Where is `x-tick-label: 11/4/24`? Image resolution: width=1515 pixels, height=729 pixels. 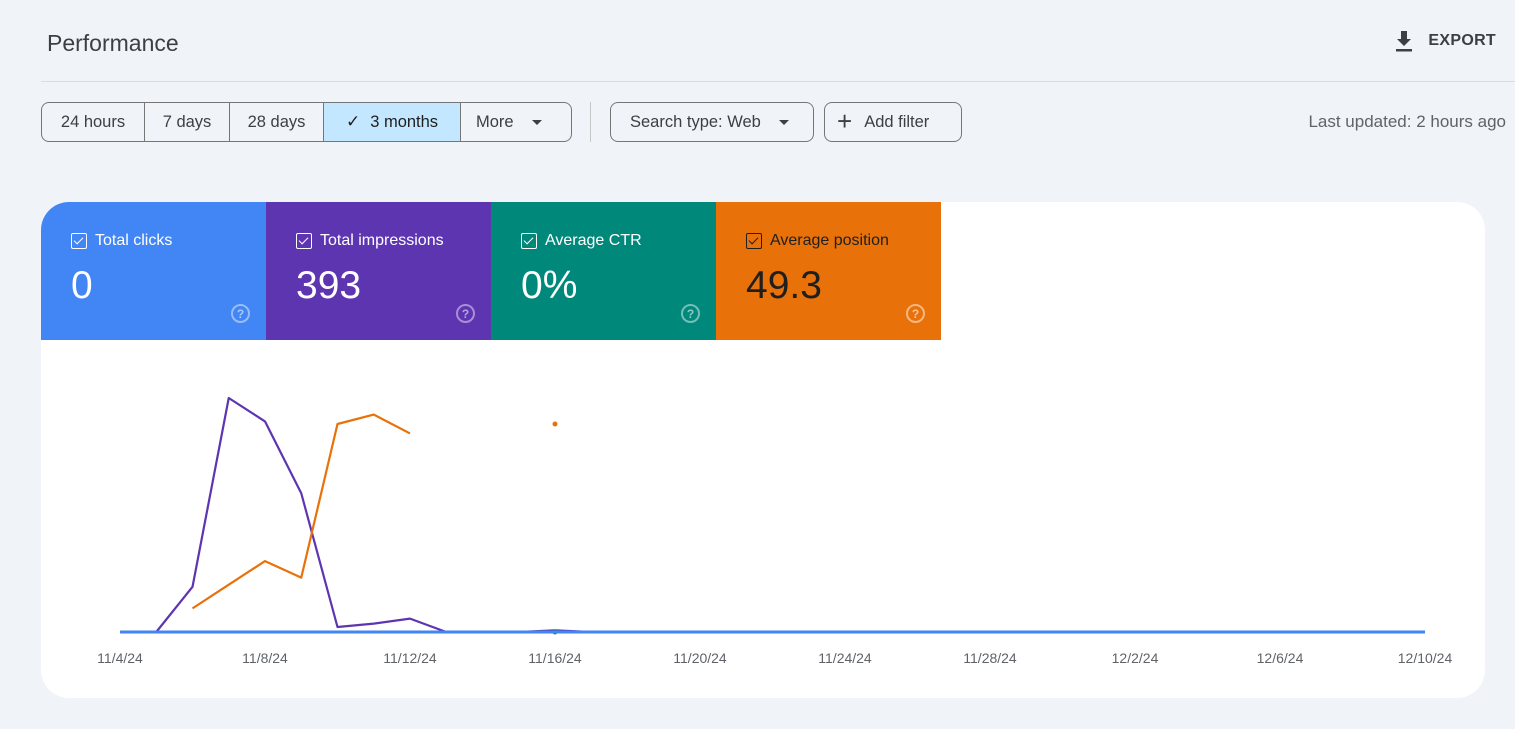
x-tick-label: 11/4/24 is located at coordinates (120, 658).